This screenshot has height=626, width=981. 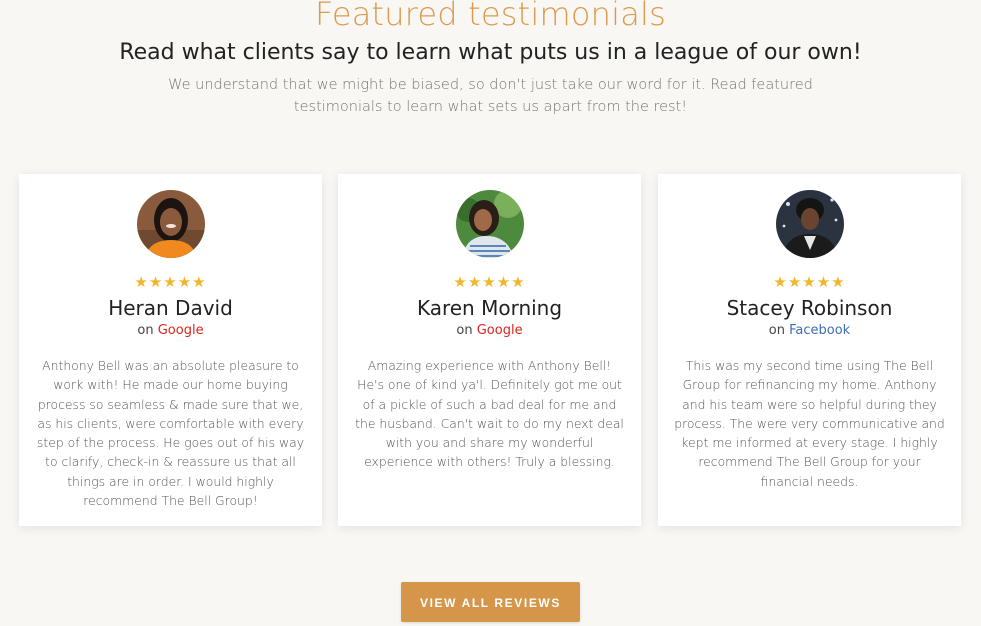 What do you see at coordinates (170, 308) in the screenshot?
I see `reviewer-name: Heran David` at bounding box center [170, 308].